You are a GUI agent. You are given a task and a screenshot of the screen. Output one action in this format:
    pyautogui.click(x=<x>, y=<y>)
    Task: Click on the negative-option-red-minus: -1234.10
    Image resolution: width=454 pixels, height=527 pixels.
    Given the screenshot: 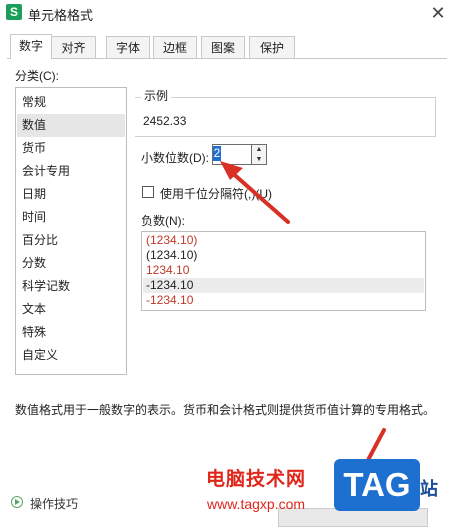 What is the action you would take?
    pyautogui.click(x=283, y=300)
    